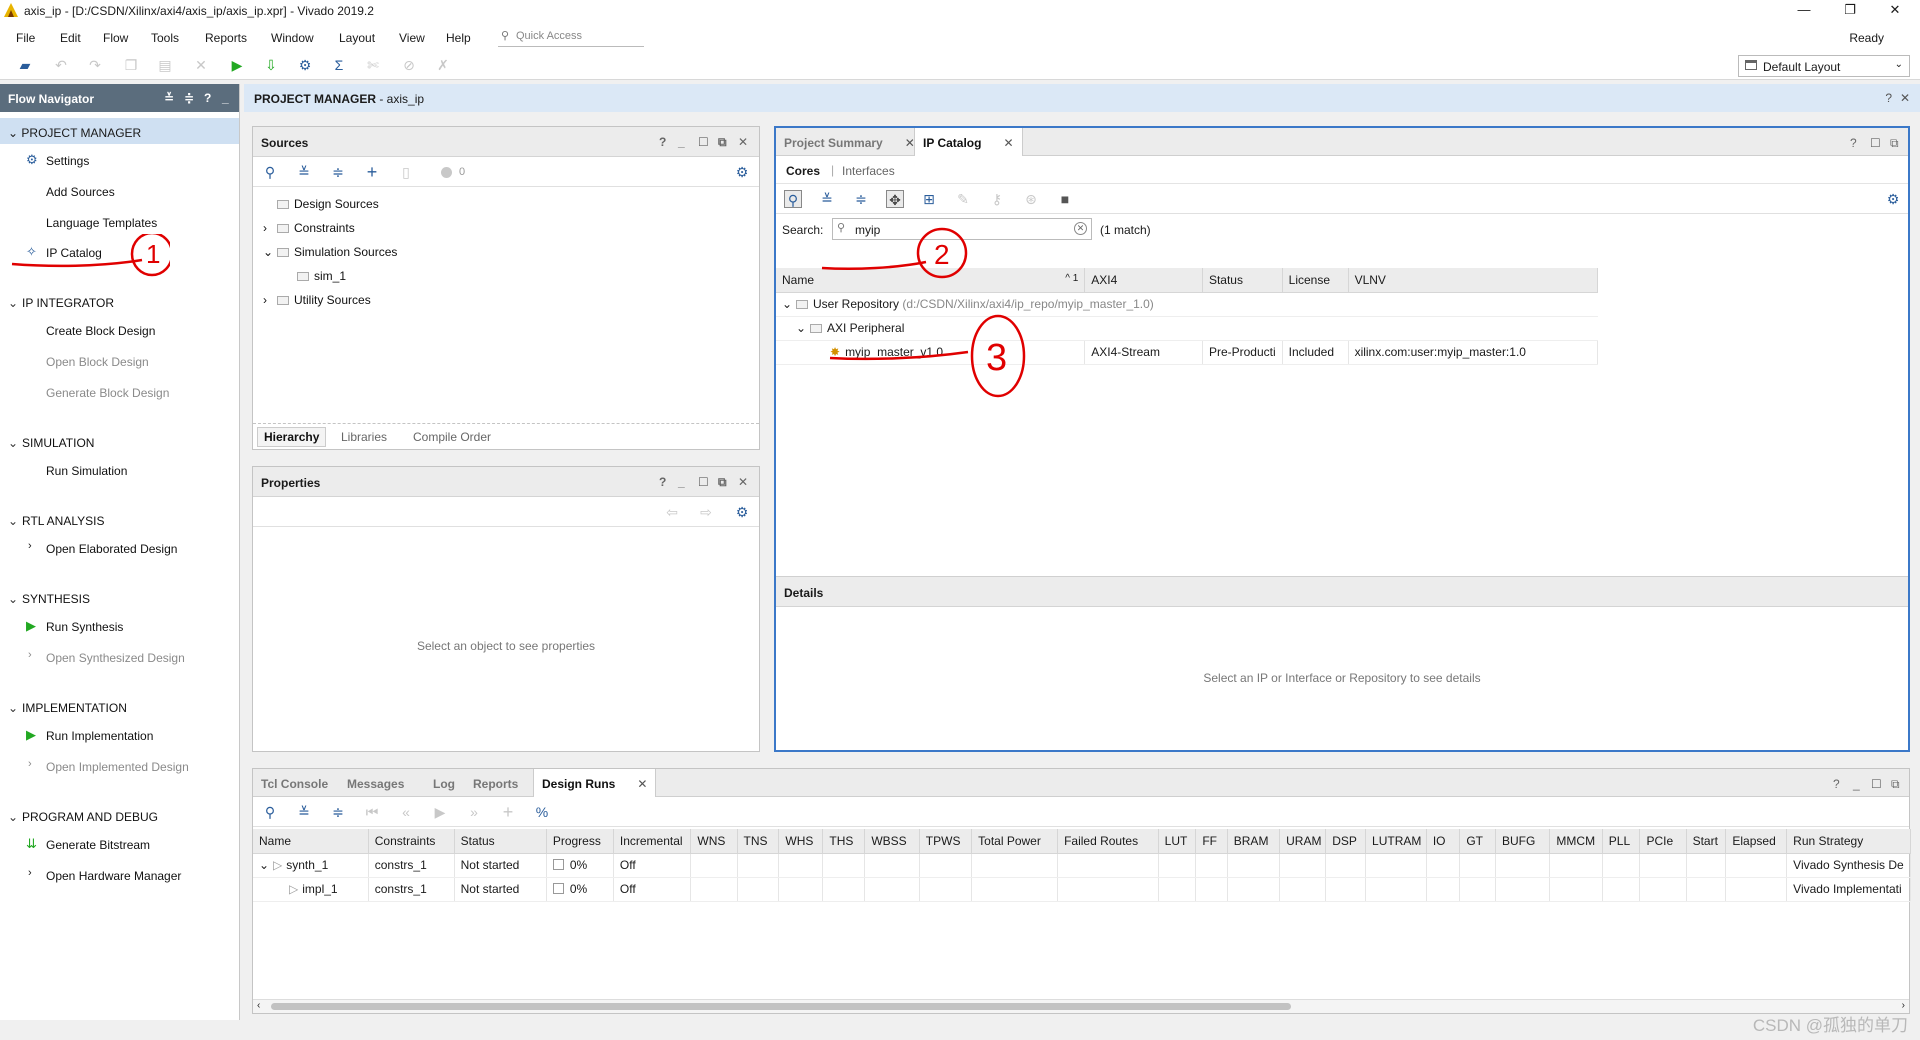 This screenshot has width=1920, height=1040. Describe the element at coordinates (113, 876) in the screenshot. I see `nav-open-hardware-manager: Open Hardware Manager` at that location.